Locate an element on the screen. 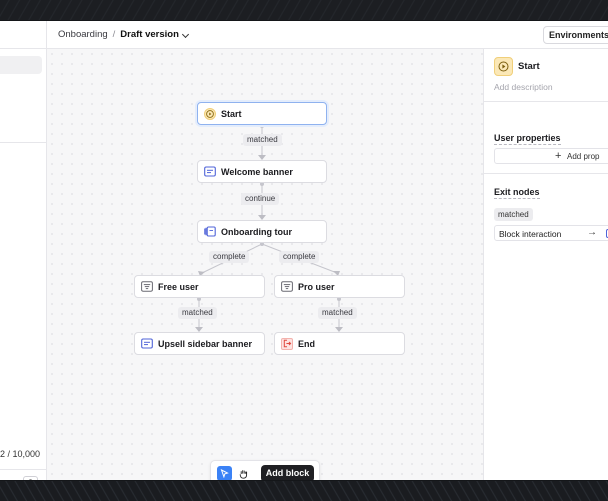 Image resolution: width=608 pixels, height=501 pixels. flow-node-end: End is located at coordinates (339, 343).